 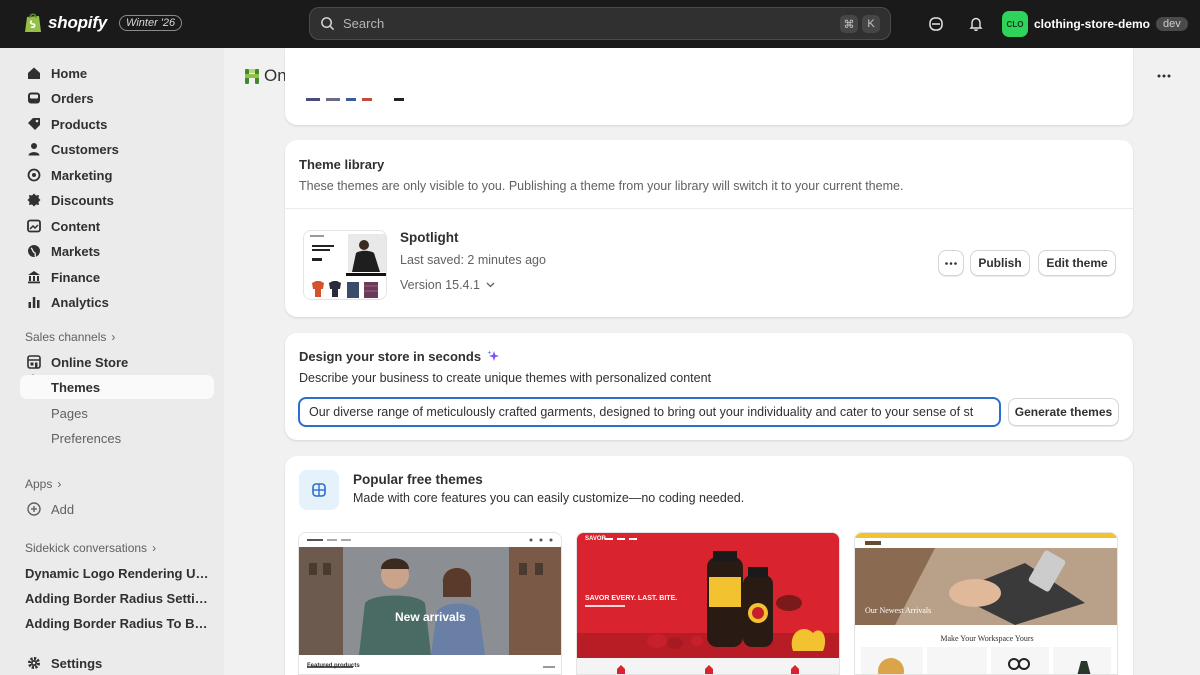 I want to click on divider, so click(x=709, y=208).